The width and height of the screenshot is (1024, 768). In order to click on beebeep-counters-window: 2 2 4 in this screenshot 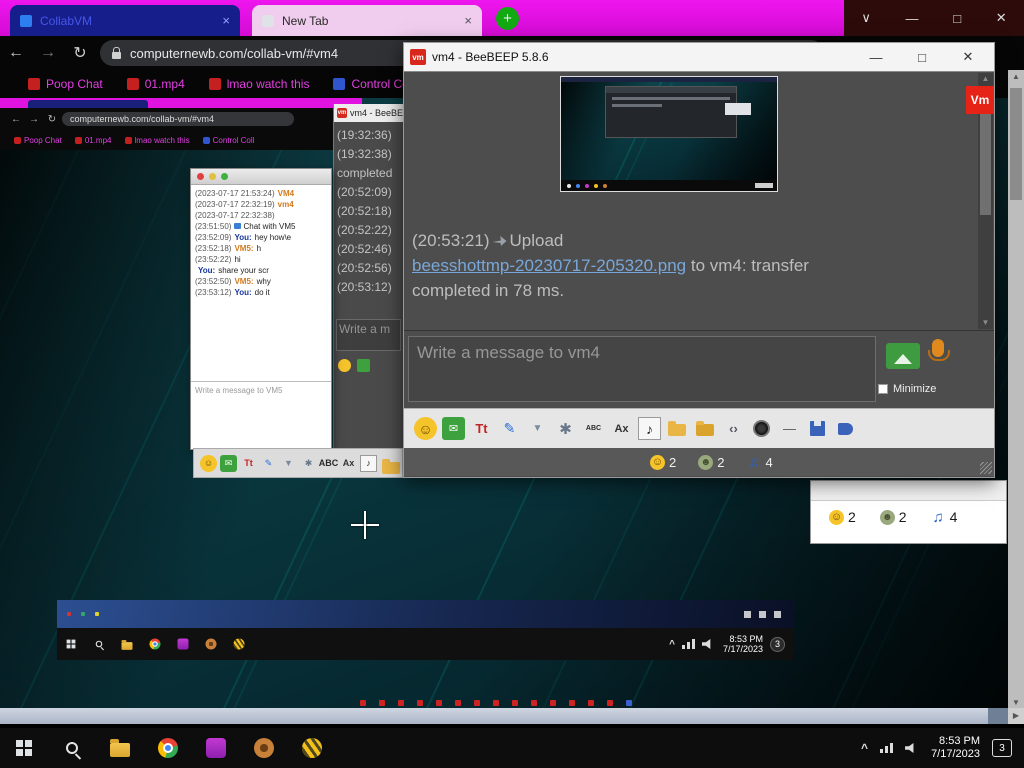, I will do `click(908, 512)`.